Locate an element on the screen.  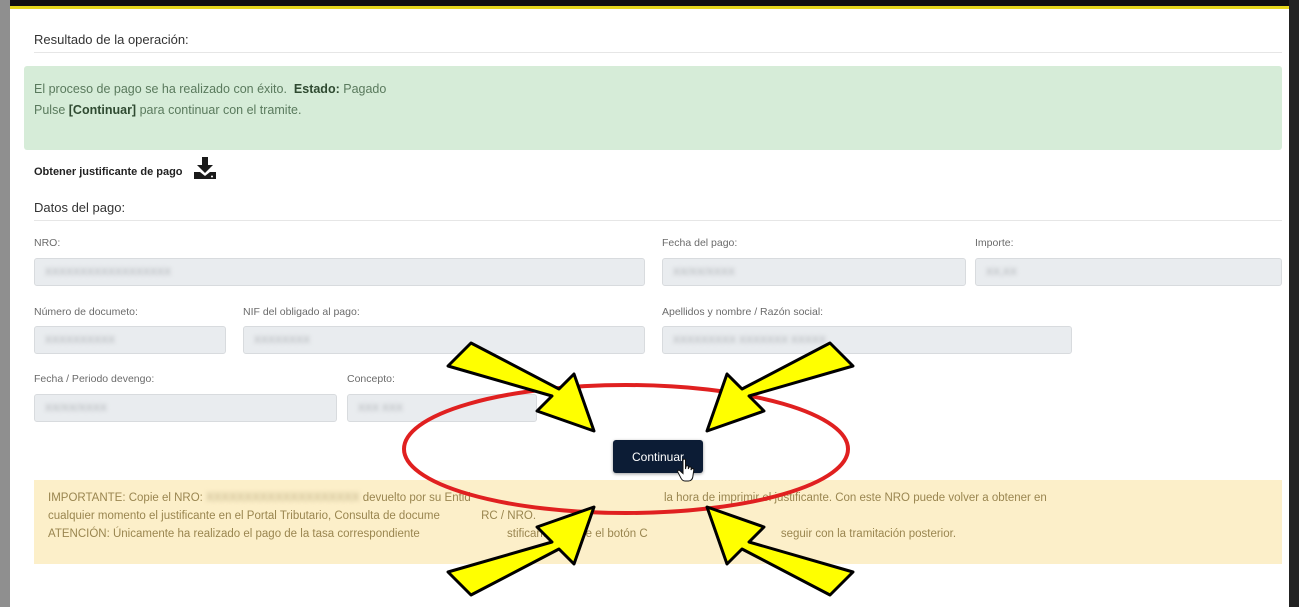
nro-field: XXXXXXXXXXXXXXXXXX is located at coordinates (339, 272).